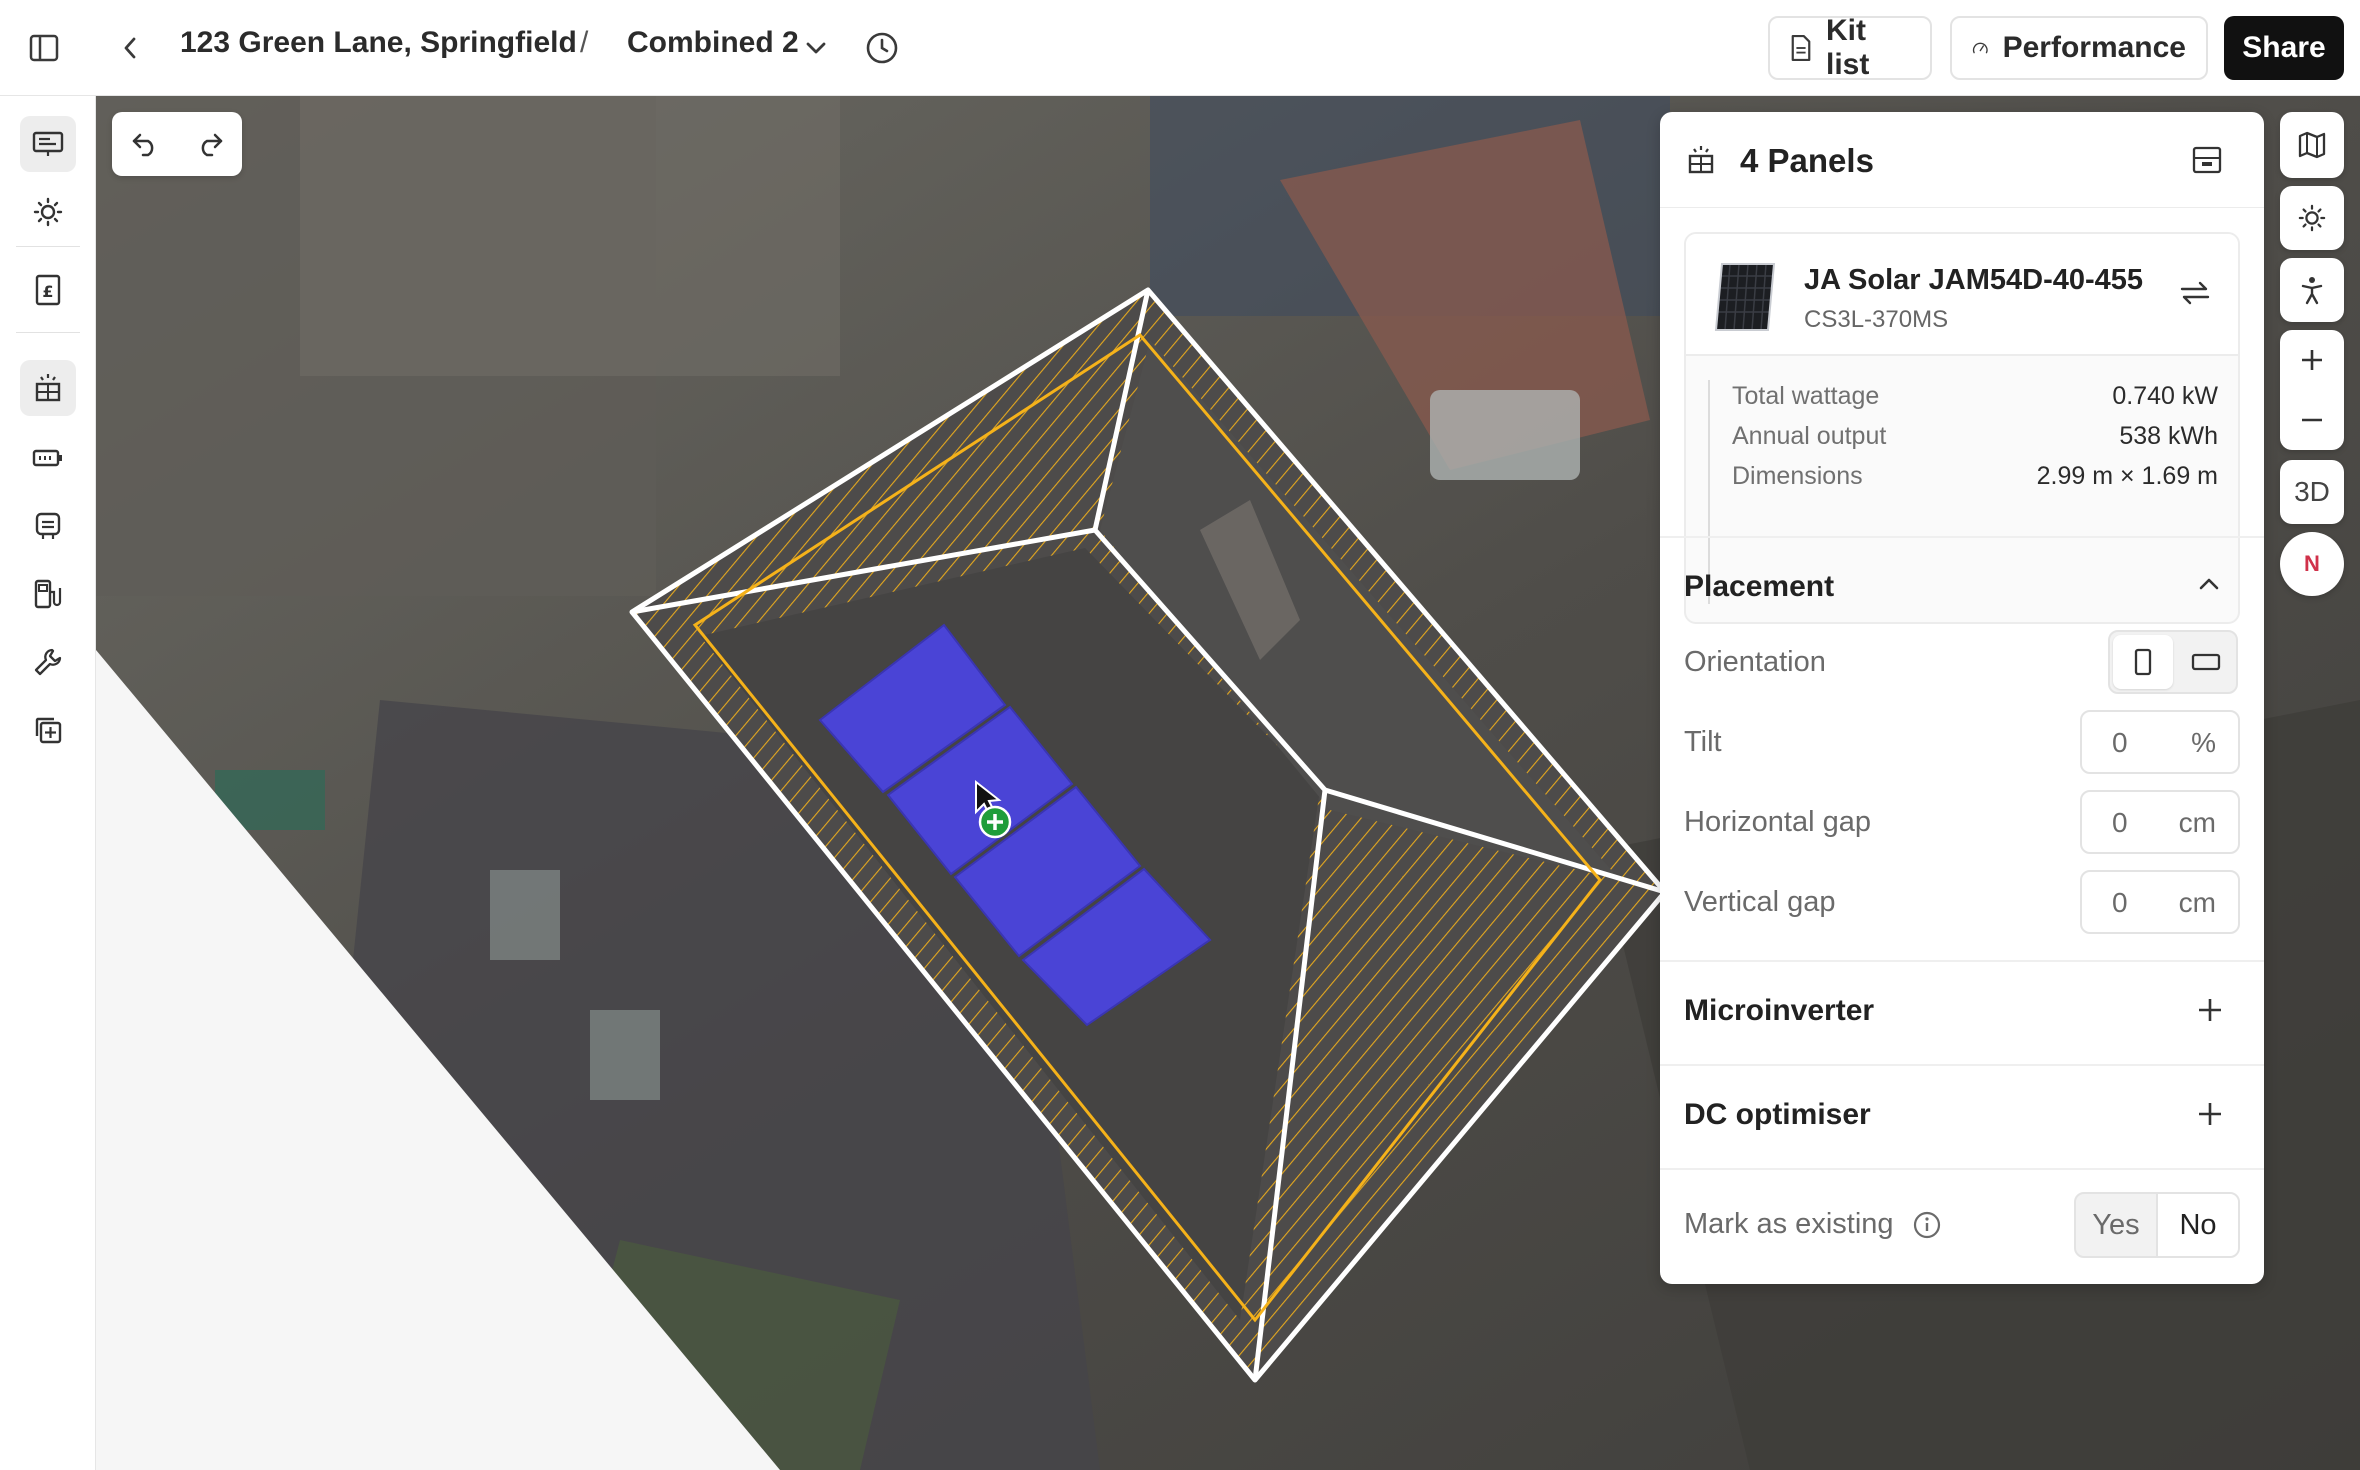  Describe the element at coordinates (1779, 1011) in the screenshot. I see `microinverter-section-header: Microinverter` at that location.